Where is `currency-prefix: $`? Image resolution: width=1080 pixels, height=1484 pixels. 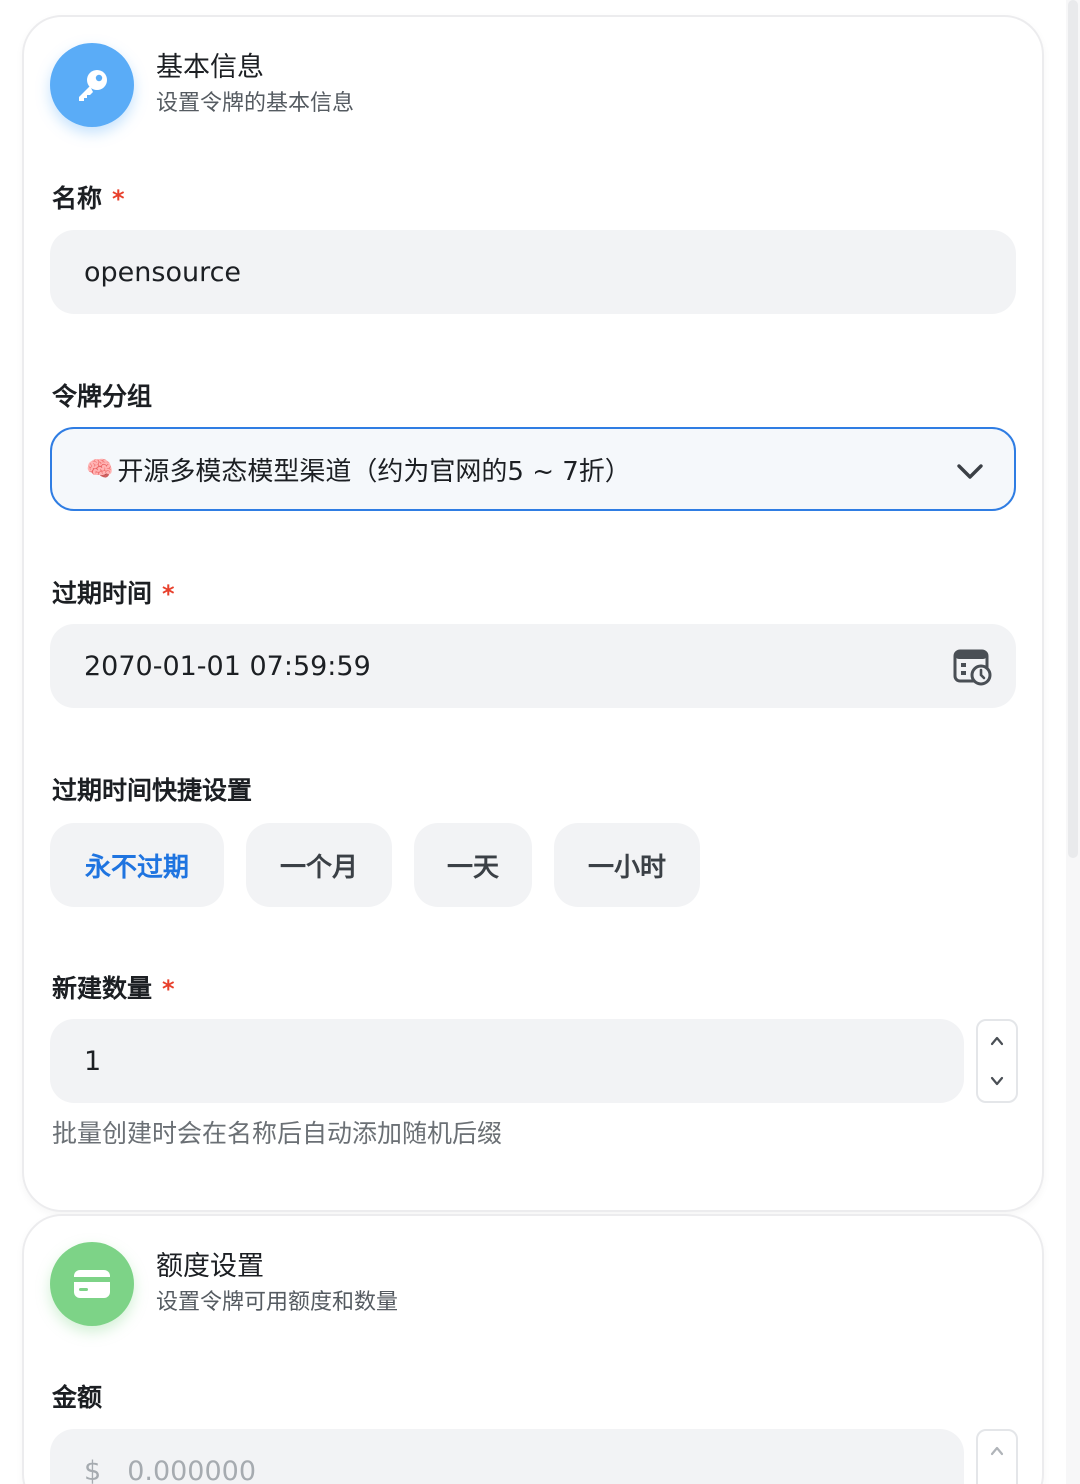
currency-prefix: $ is located at coordinates (93, 1469).